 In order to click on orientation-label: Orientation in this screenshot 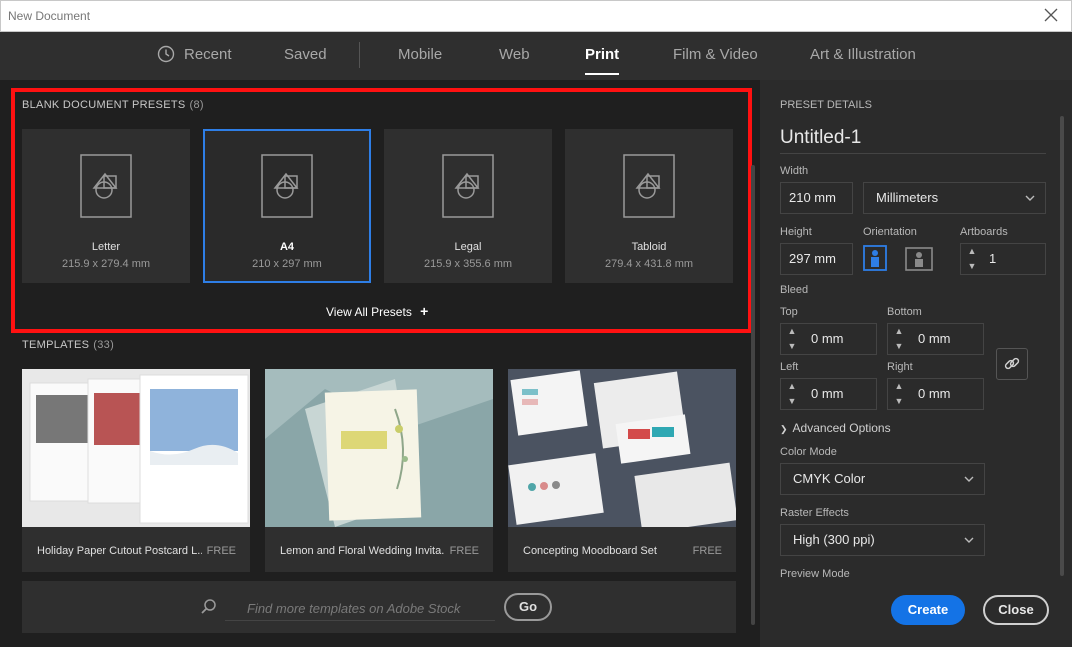, I will do `click(890, 232)`.